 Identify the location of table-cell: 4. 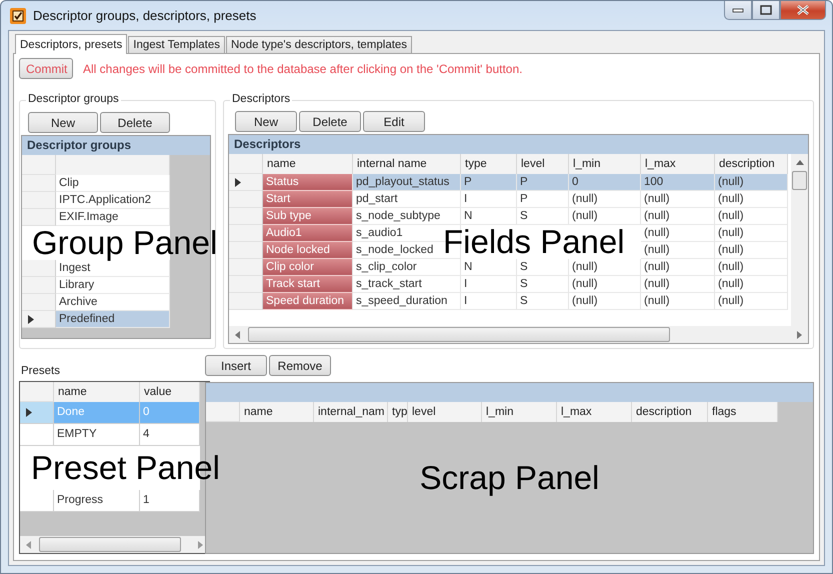
(170, 435).